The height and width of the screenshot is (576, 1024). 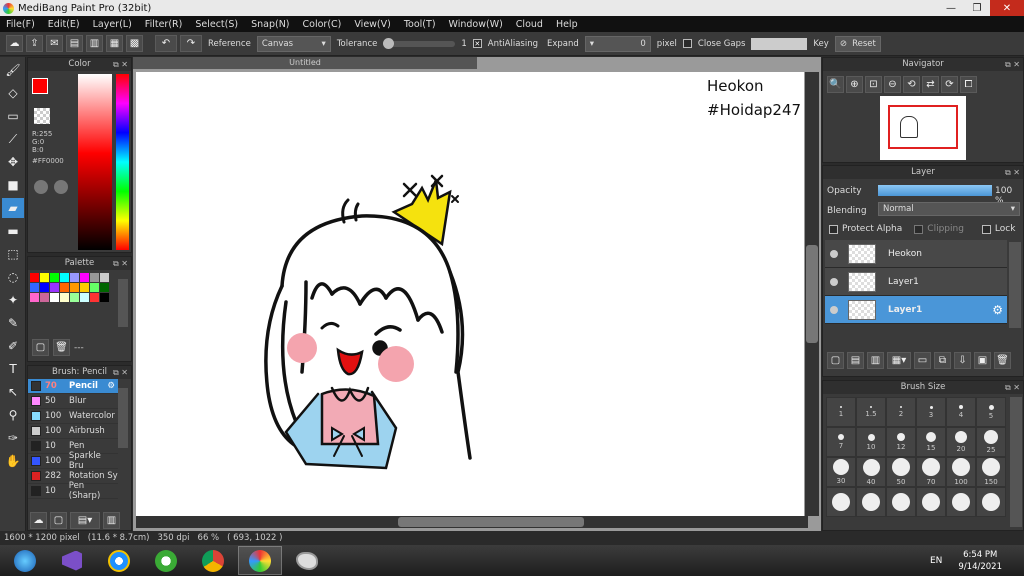 I want to click on merge-down-icon: ⇩, so click(x=962, y=360).